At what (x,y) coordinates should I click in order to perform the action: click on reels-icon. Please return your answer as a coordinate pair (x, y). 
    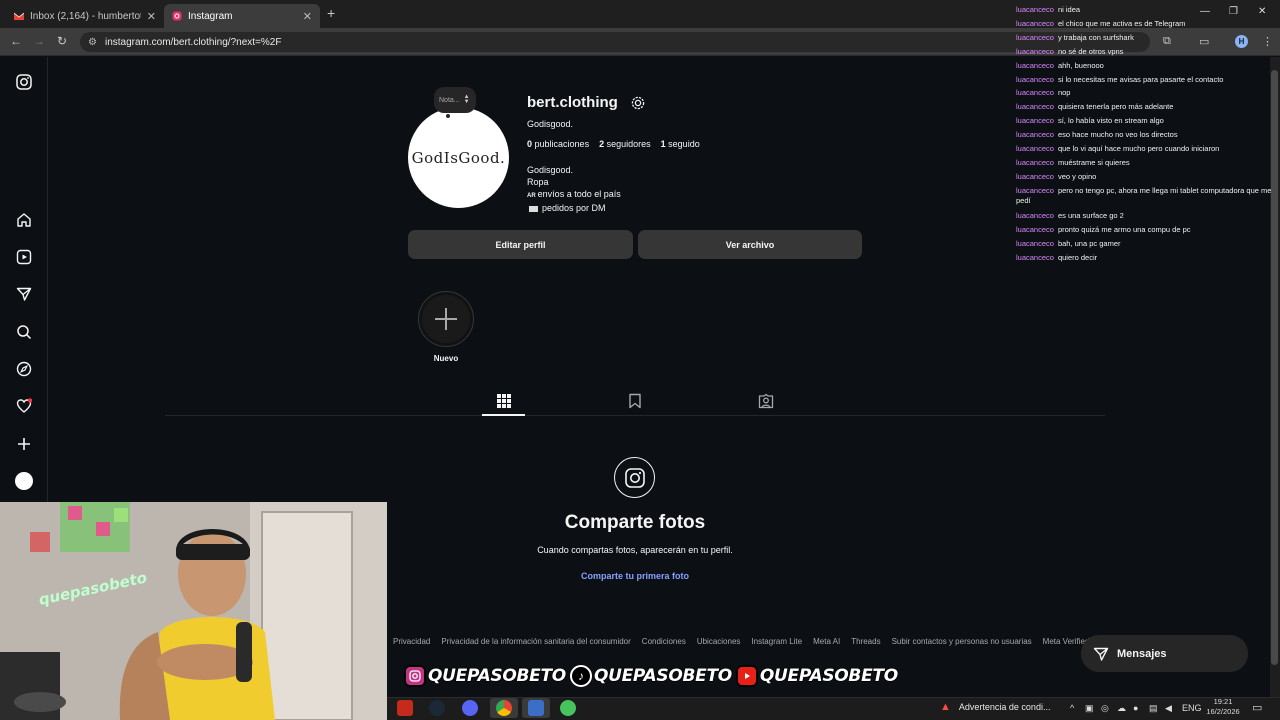
    Looking at the image, I should click on (24, 257).